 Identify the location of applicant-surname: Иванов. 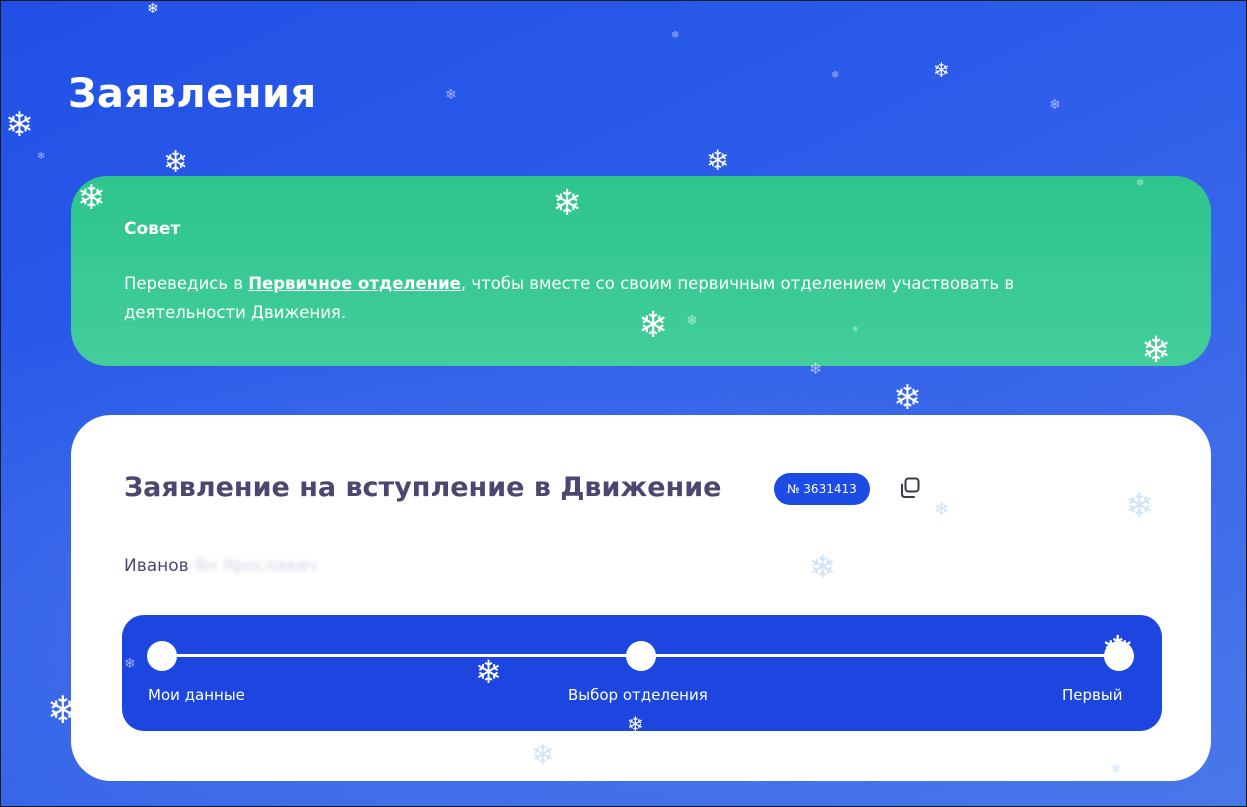
(156, 566).